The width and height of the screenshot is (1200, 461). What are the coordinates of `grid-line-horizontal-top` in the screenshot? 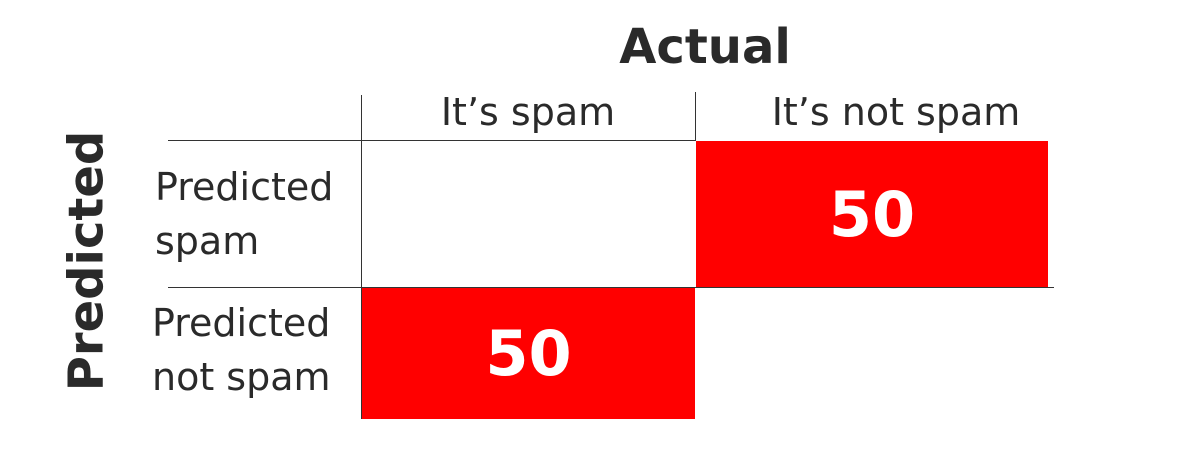 It's located at (432, 140).